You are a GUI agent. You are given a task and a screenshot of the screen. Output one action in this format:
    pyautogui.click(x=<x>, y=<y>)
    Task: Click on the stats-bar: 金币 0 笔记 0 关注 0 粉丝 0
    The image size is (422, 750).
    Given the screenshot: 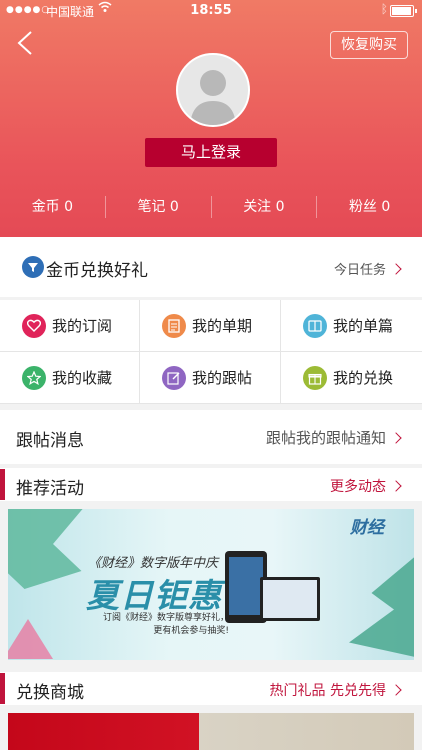 What is the action you would take?
    pyautogui.click(x=211, y=207)
    